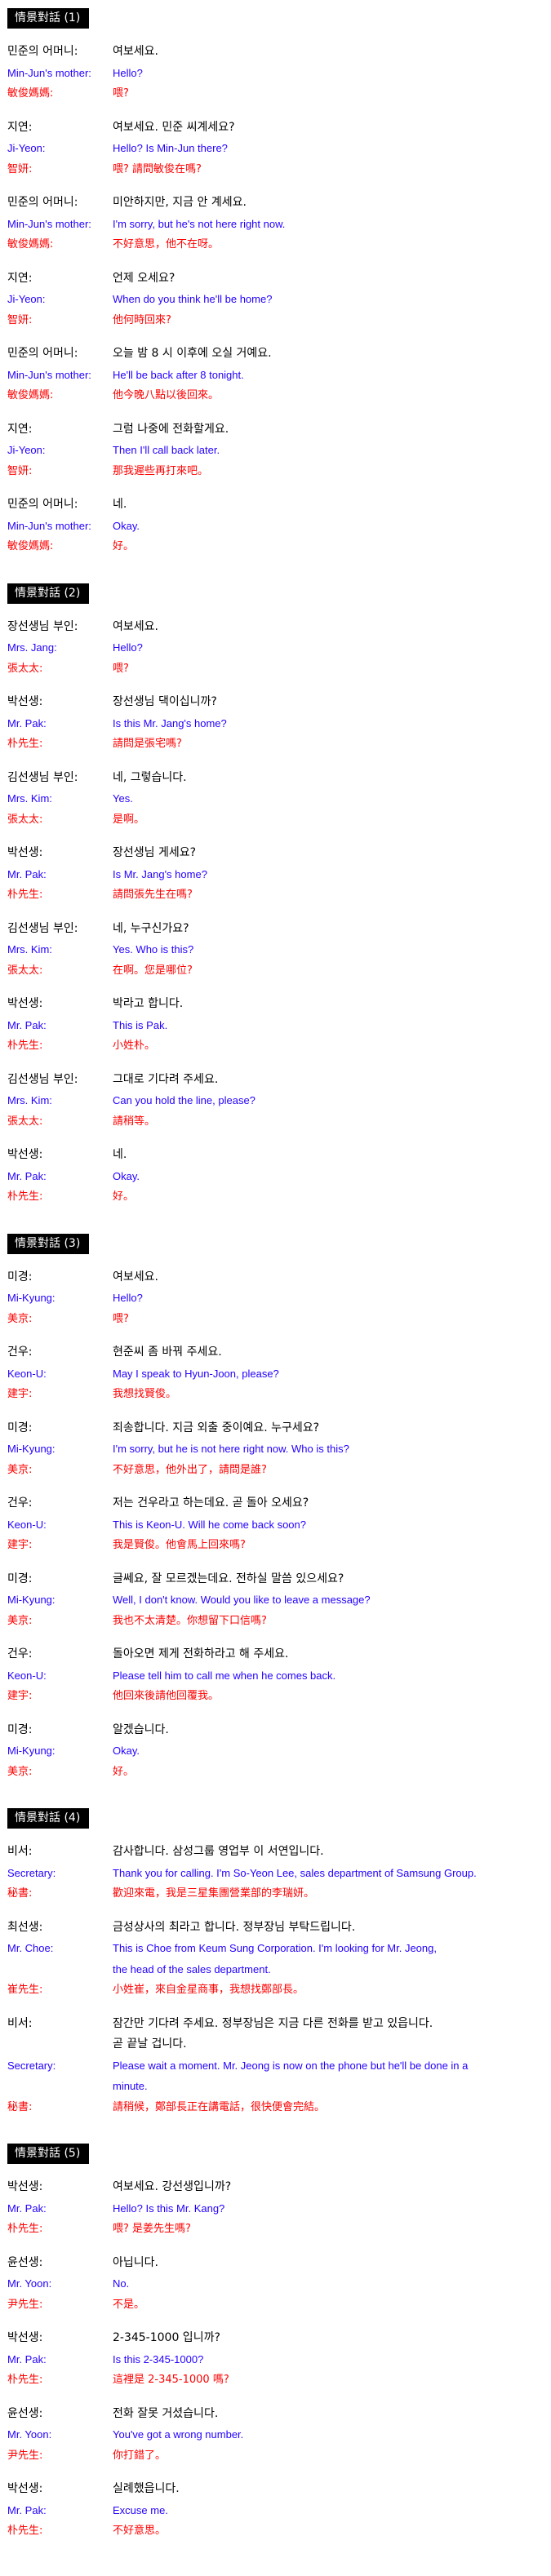 The width and height of the screenshot is (551, 2576). Describe the element at coordinates (29, 949) in the screenshot. I see `english-speaker: Mrs. Kim:` at that location.